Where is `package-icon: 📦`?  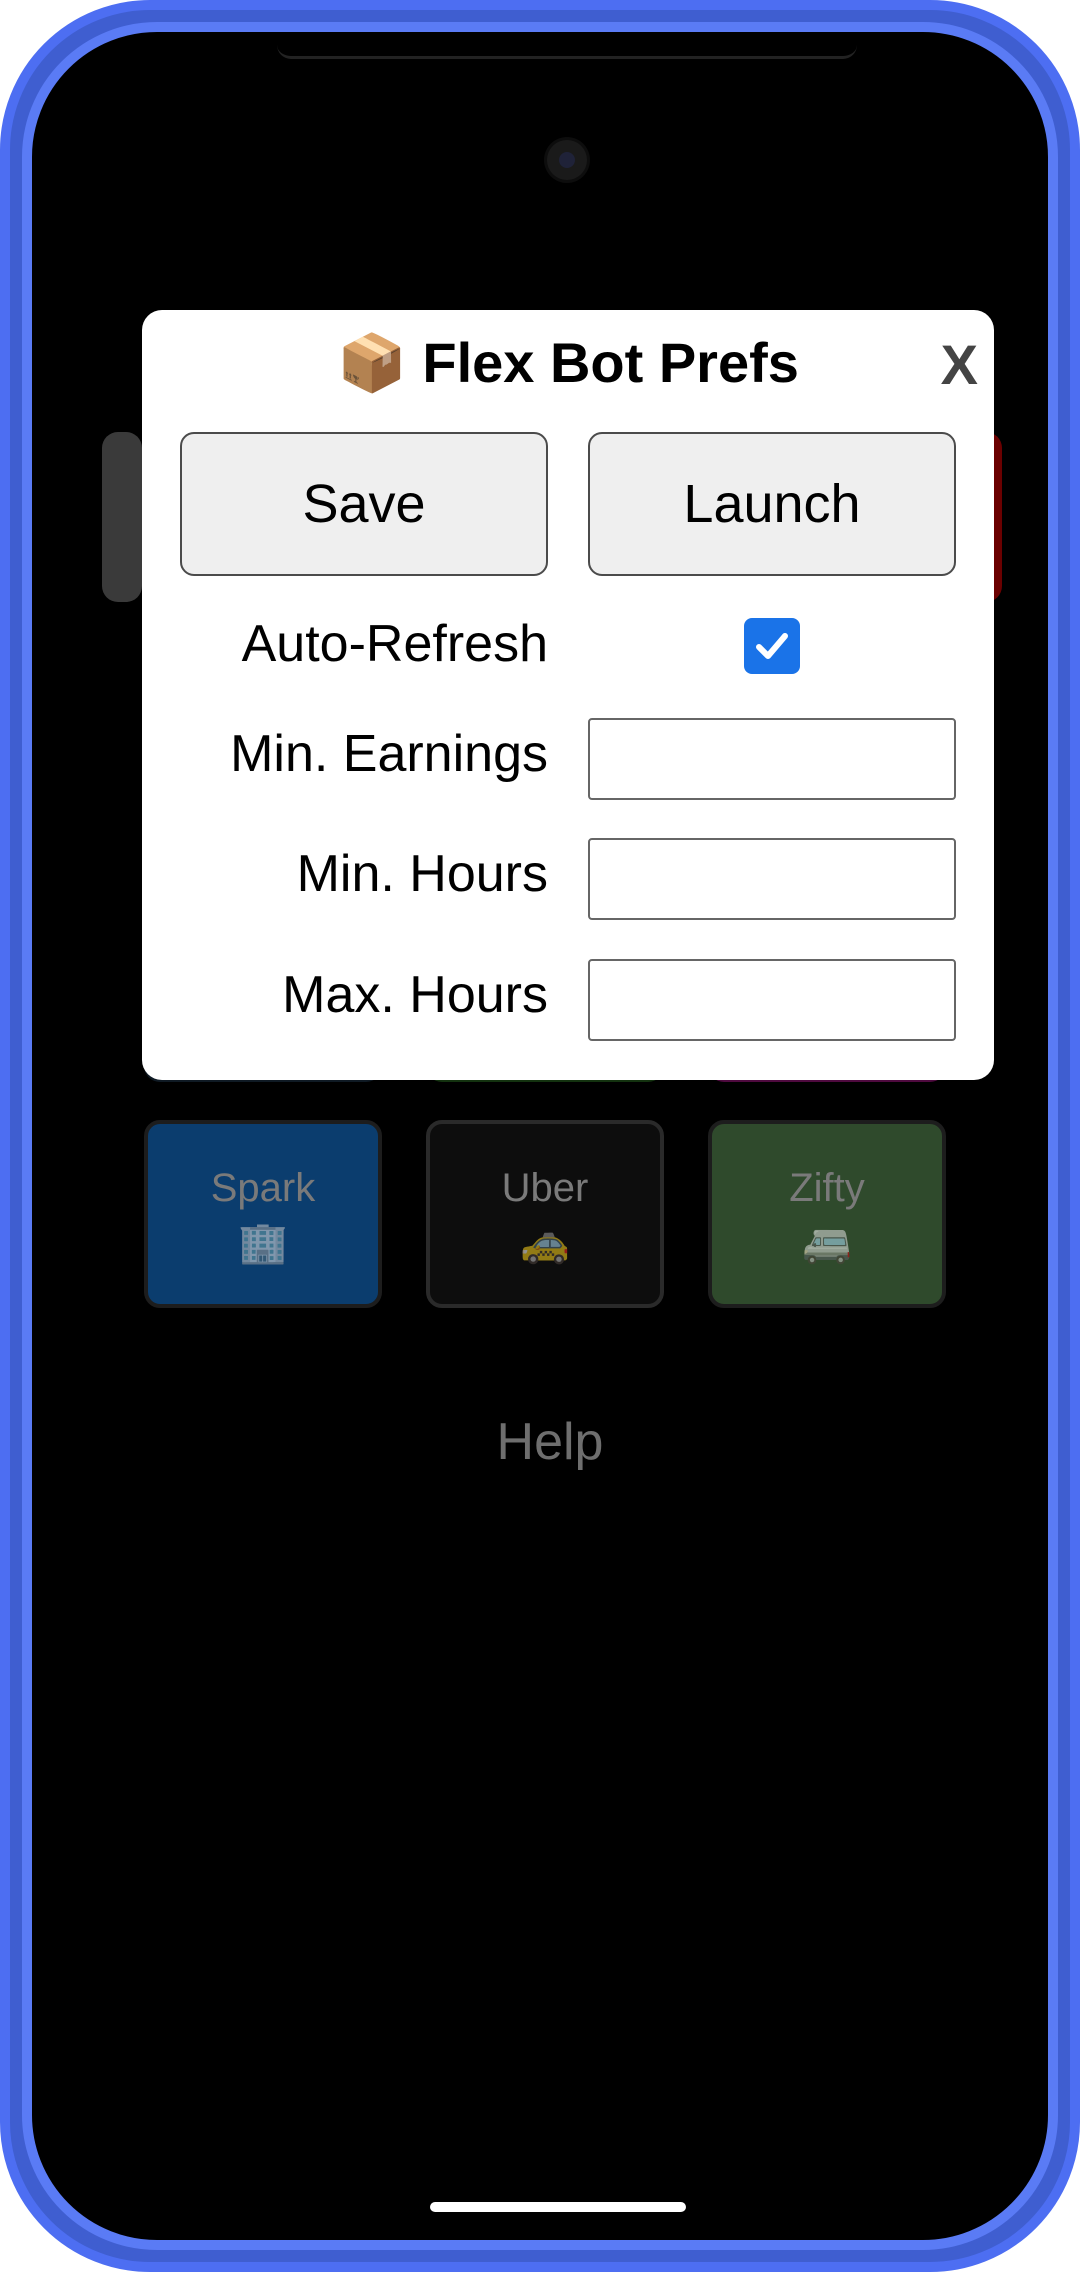
package-icon: 📦 is located at coordinates (372, 362).